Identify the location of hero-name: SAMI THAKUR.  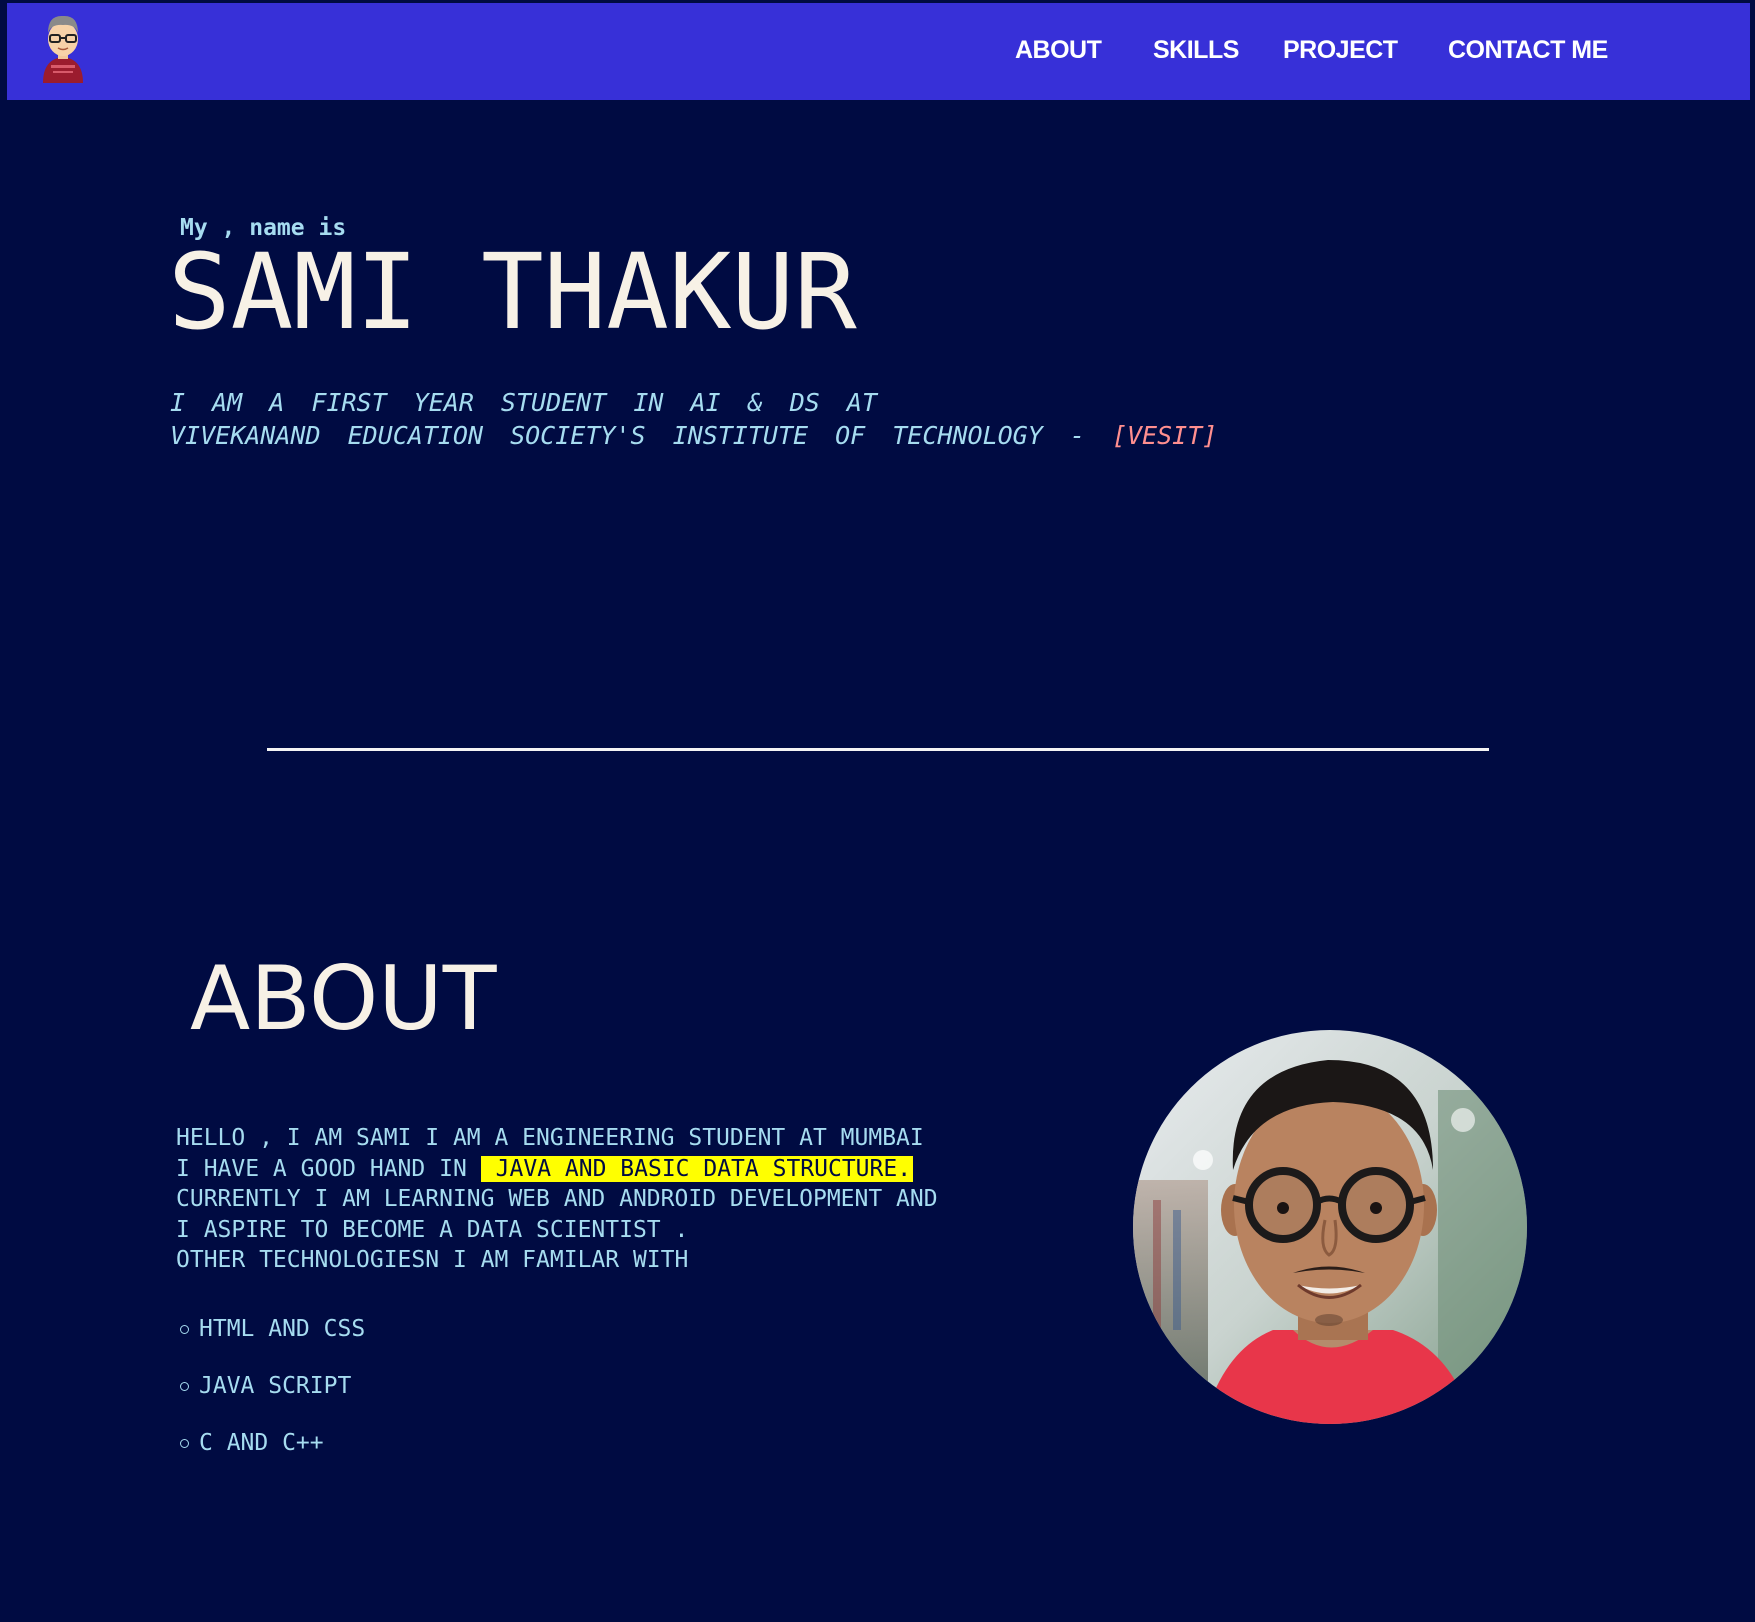
(512, 292).